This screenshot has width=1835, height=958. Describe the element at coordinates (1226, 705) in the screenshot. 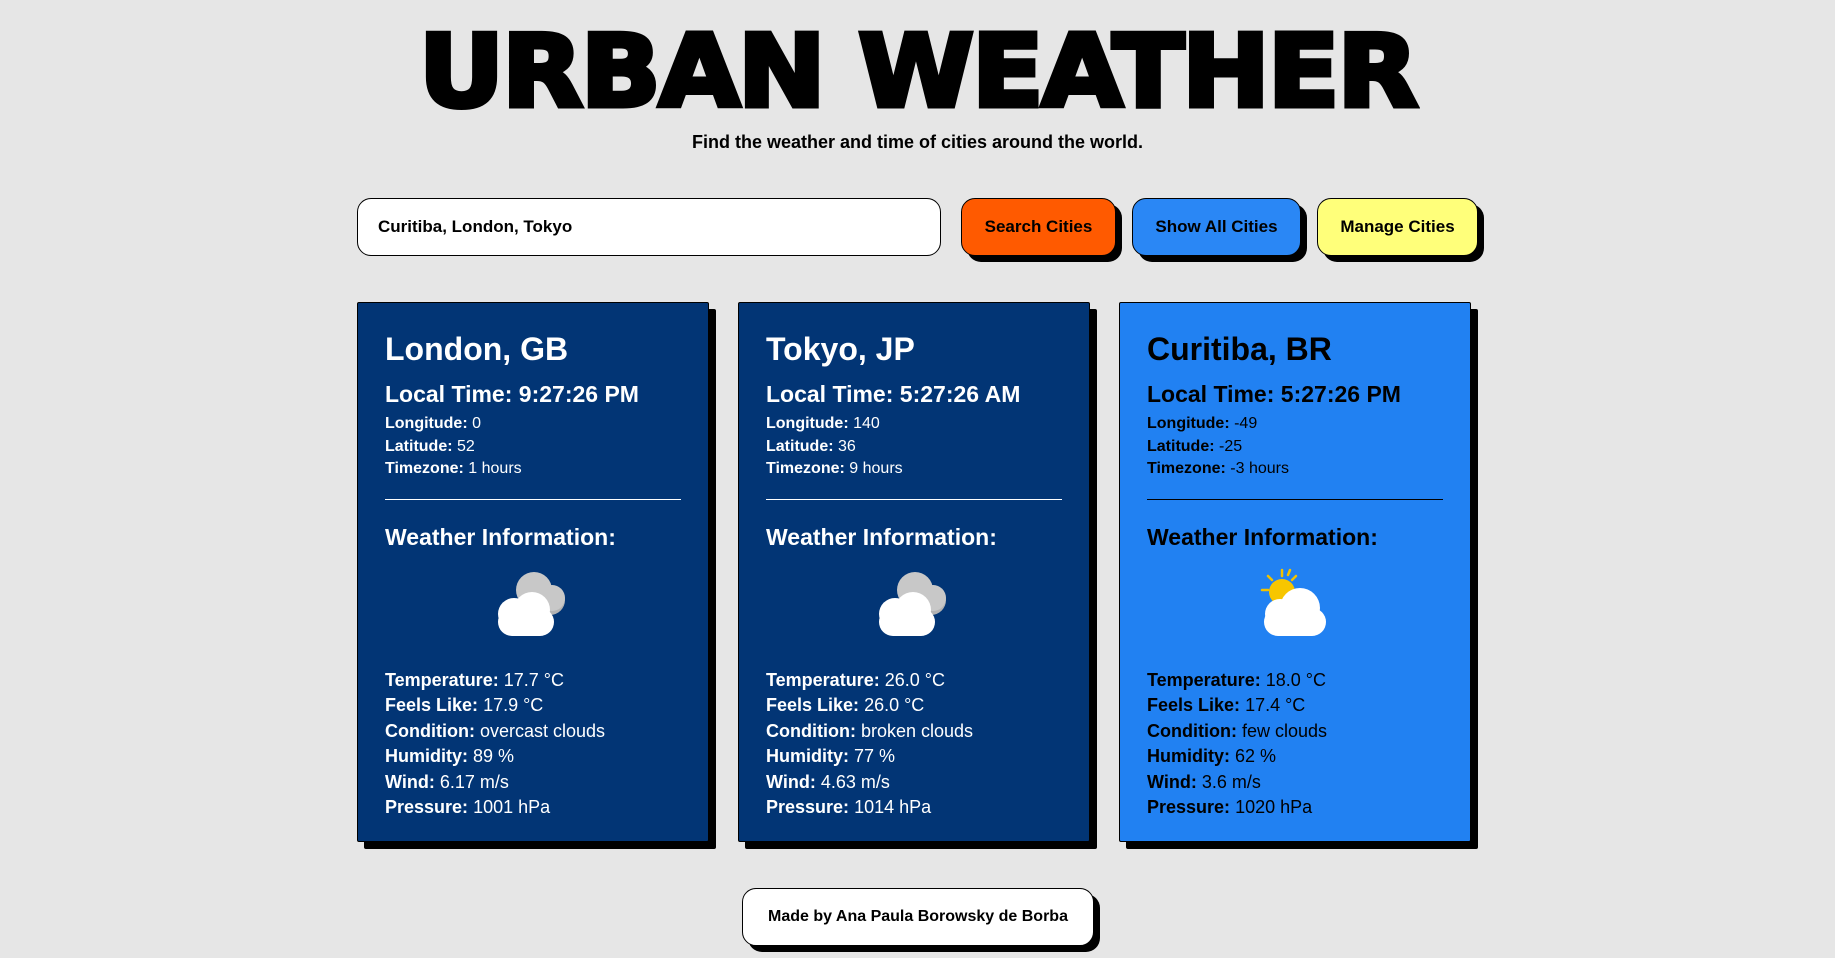

I see `feels-like: Feels Like: 17.4 °C` at that location.